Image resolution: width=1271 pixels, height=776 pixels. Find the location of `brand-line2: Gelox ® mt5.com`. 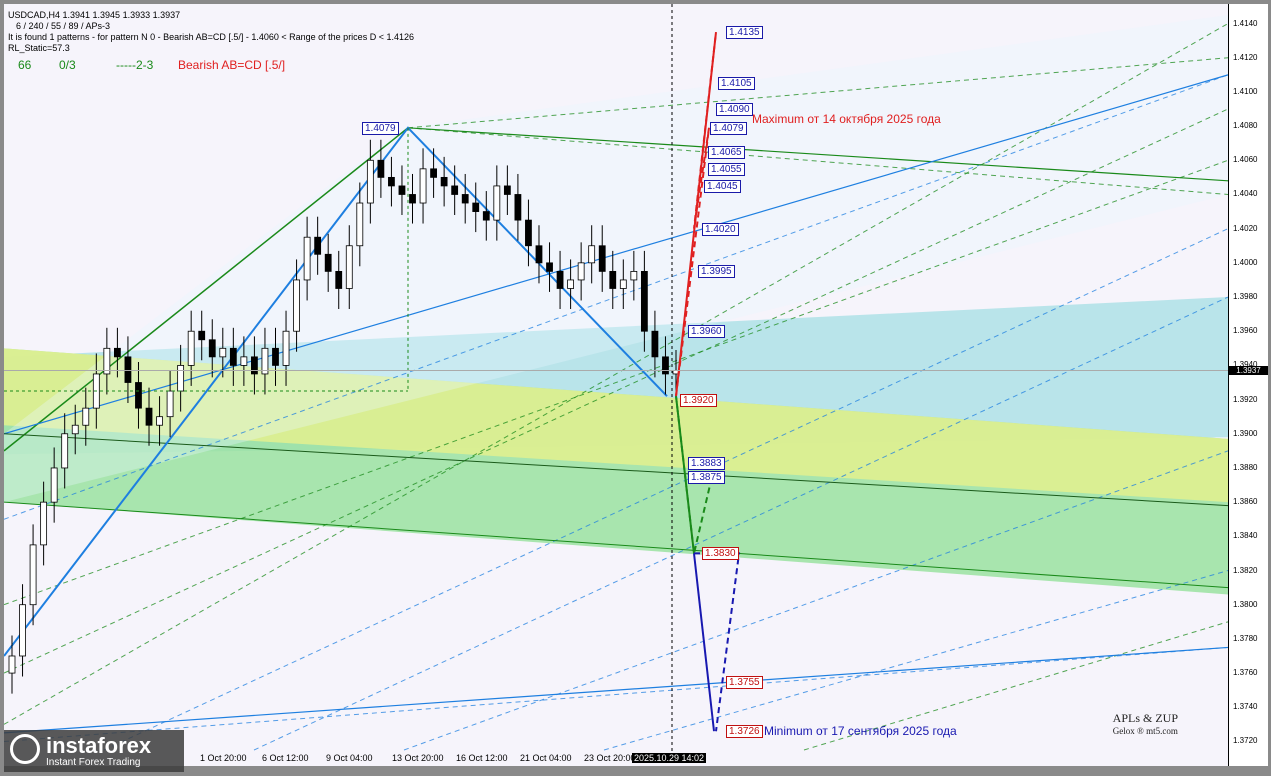

brand-line2: Gelox ® mt5.com is located at coordinates (1145, 731).